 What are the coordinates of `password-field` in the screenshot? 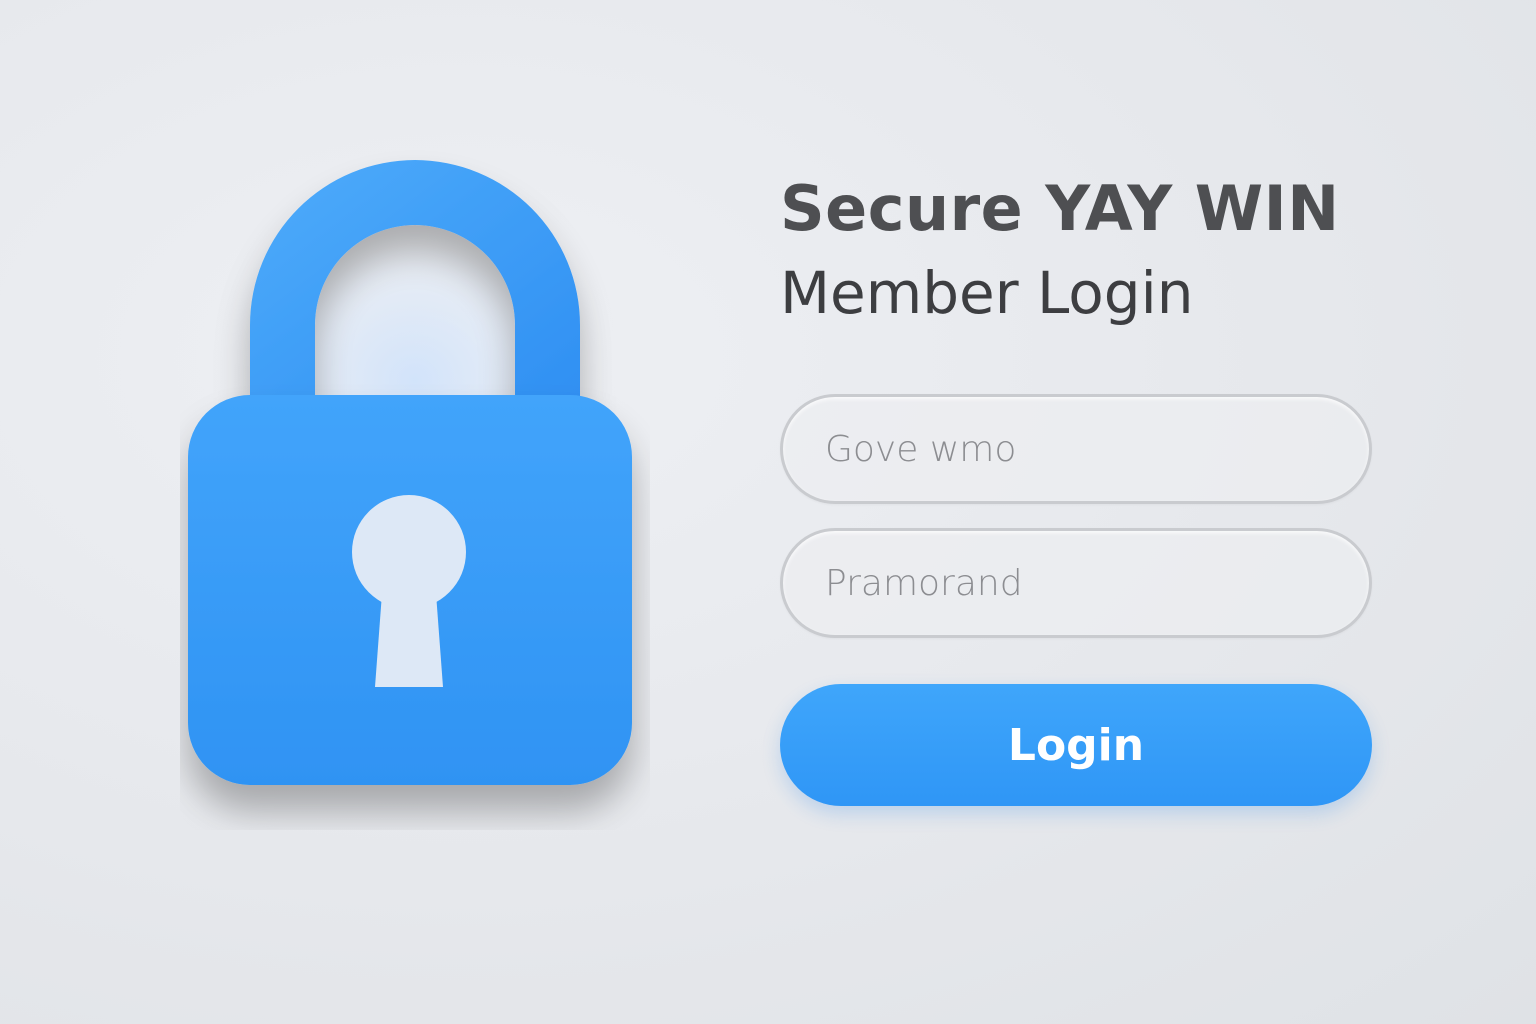 It's located at (1076, 583).